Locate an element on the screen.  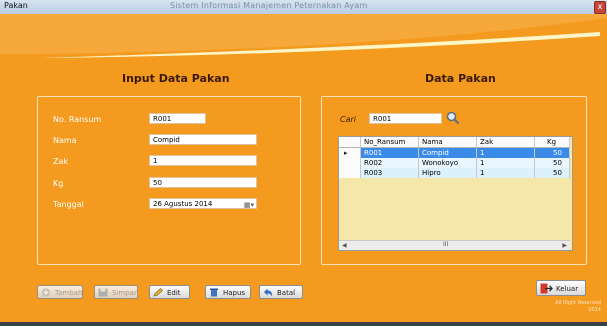
table-row: R002 Wonokoyo 1 50 is located at coordinates (454, 163).